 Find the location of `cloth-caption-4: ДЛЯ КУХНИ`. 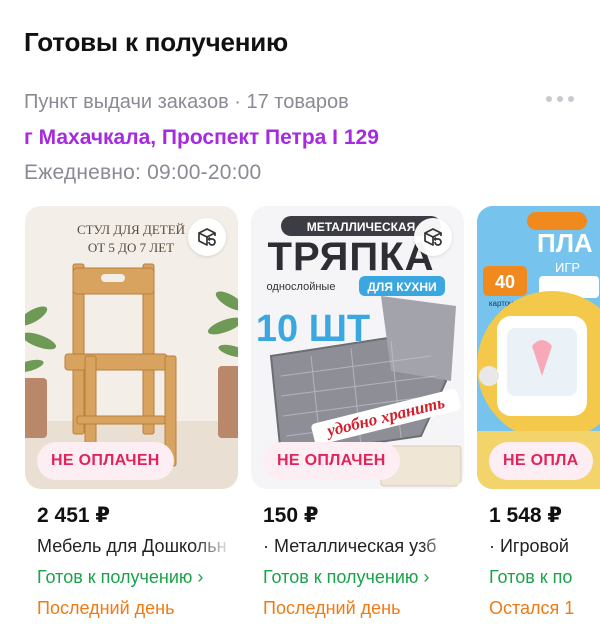

cloth-caption-4: ДЛЯ КУХНИ is located at coordinates (401, 287).